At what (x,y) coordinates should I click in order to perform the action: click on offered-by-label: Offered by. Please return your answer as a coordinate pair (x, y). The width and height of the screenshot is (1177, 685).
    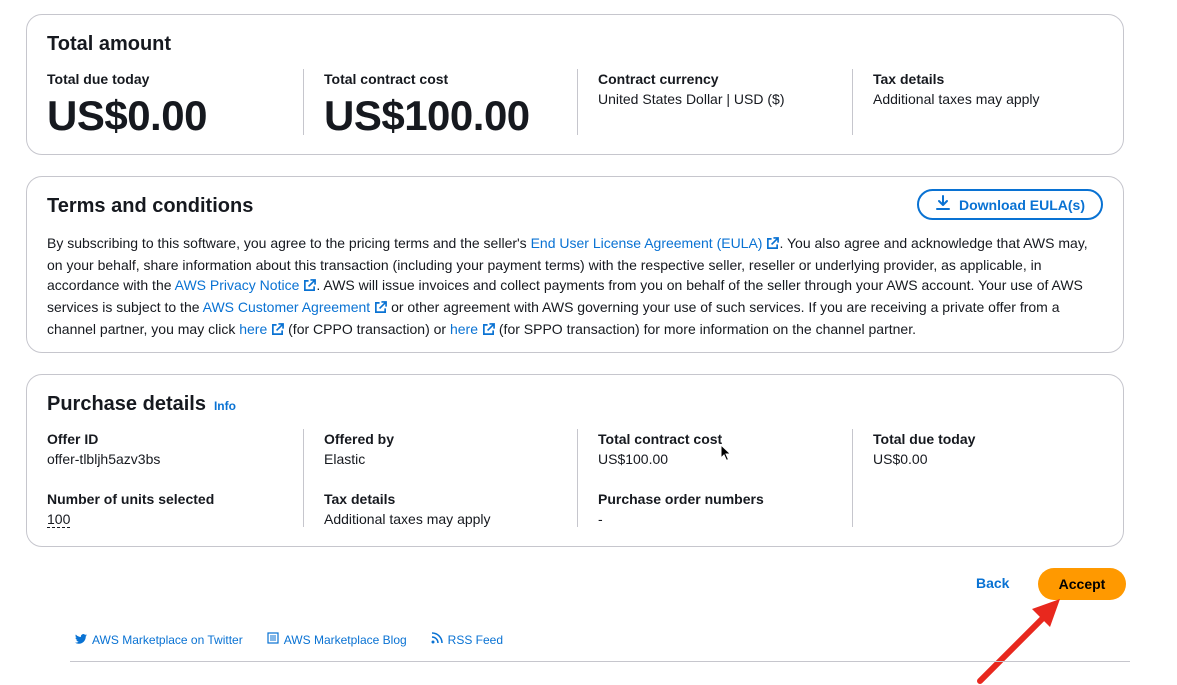
    Looking at the image, I should click on (359, 439).